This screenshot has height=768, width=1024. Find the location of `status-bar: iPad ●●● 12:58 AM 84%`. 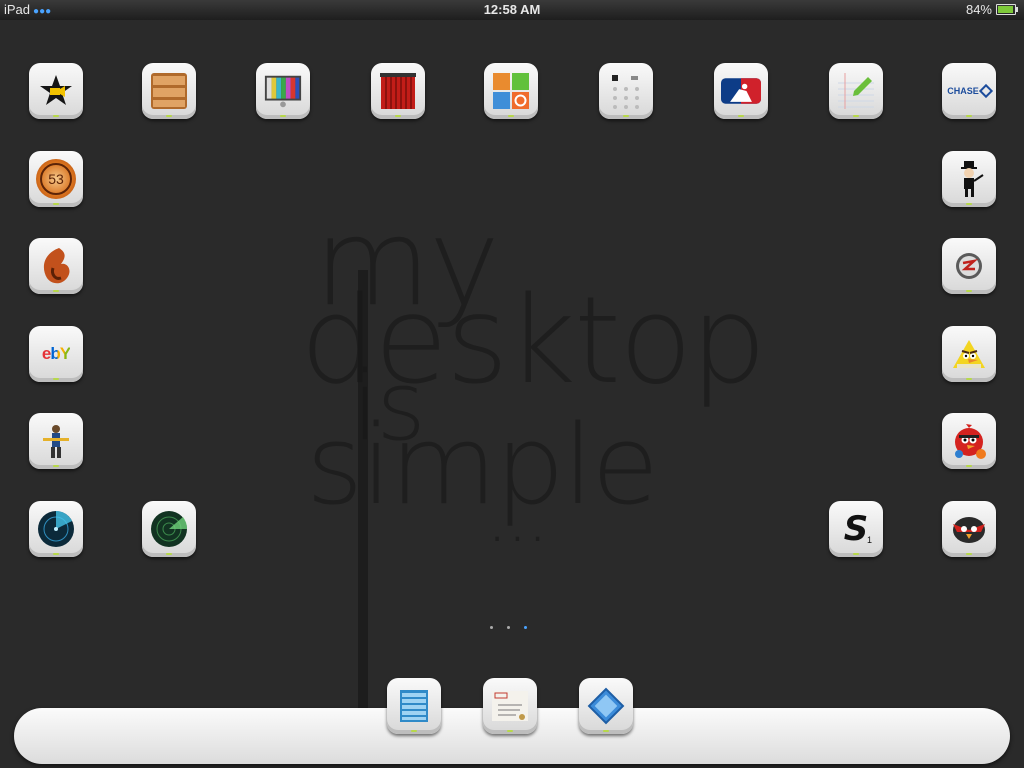

status-bar: iPad ●●● 12:58 AM 84% is located at coordinates (512, 10).